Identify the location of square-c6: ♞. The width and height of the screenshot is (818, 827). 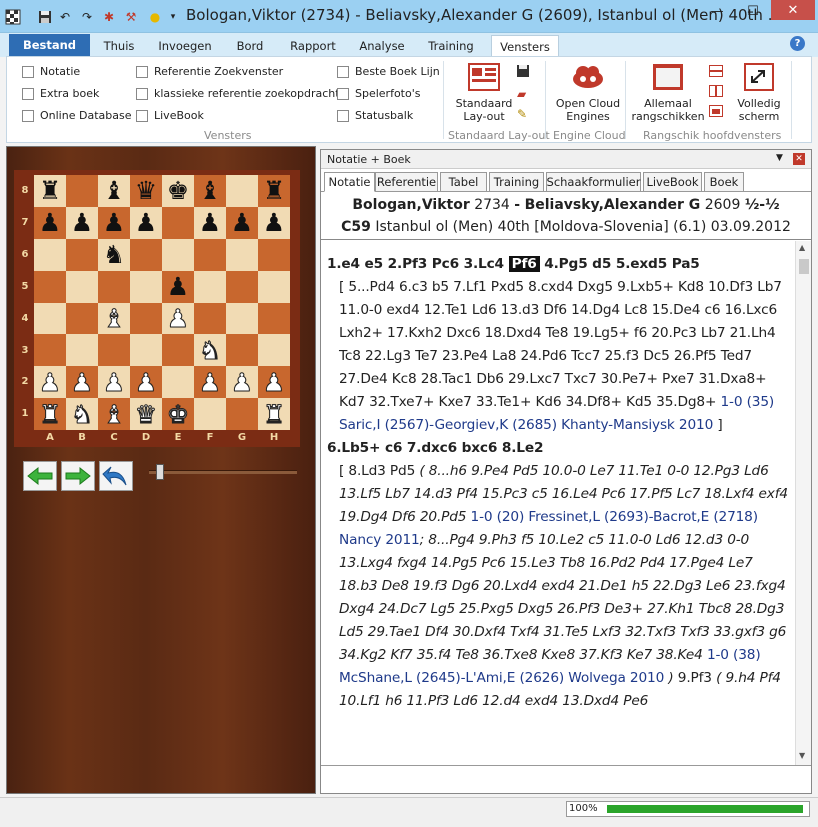
(114, 254).